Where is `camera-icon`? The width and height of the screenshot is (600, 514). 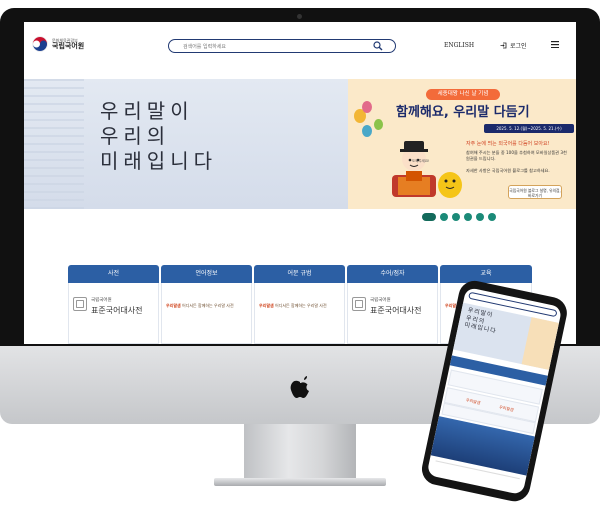 camera-icon is located at coordinates (299, 16).